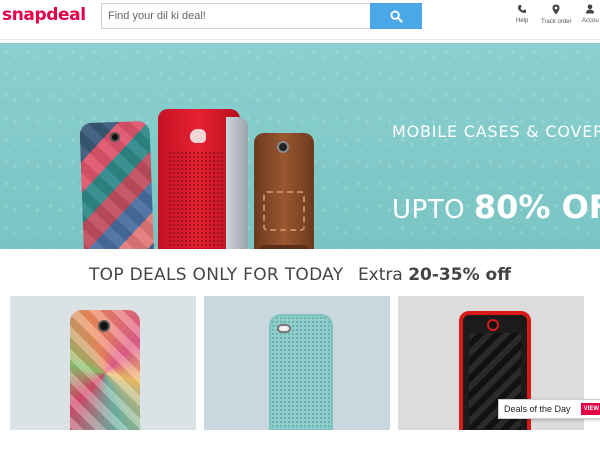  I want to click on deal-tile-mint-case, so click(297, 363).